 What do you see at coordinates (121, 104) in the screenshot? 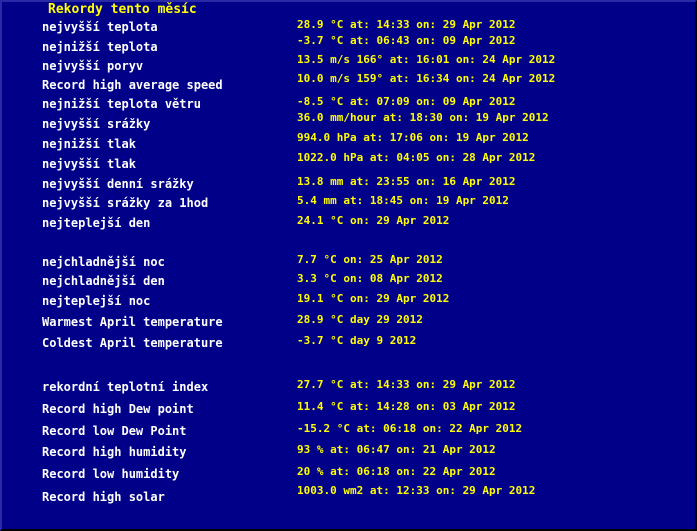
I see `record-label: nejnižší teplota větru` at bounding box center [121, 104].